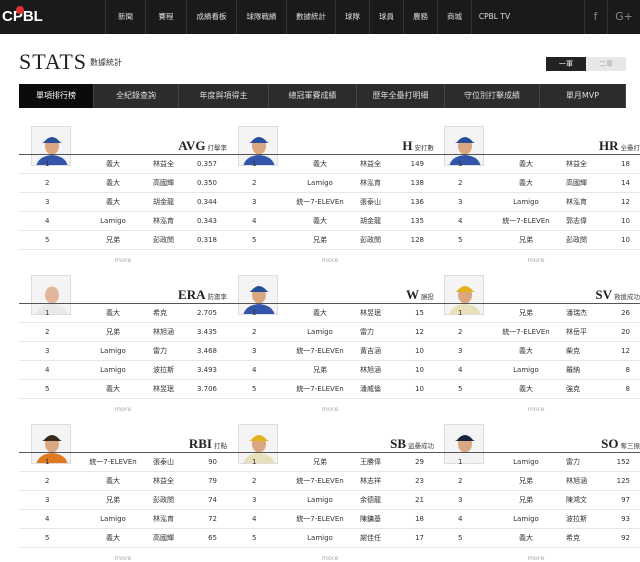  Describe the element at coordinates (160, 313) in the screenshot. I see `player-name: 希克` at that location.